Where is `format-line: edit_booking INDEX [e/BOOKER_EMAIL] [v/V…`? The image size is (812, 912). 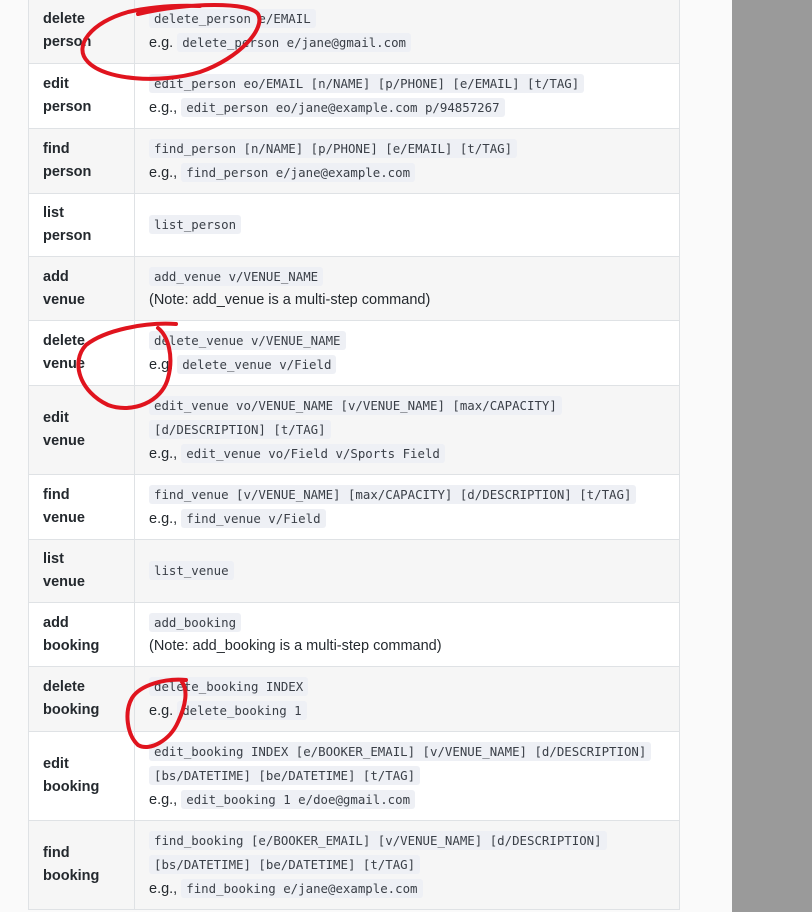 format-line: edit_booking INDEX [e/BOOKER_EMAIL] [v/V… is located at coordinates (409, 752).